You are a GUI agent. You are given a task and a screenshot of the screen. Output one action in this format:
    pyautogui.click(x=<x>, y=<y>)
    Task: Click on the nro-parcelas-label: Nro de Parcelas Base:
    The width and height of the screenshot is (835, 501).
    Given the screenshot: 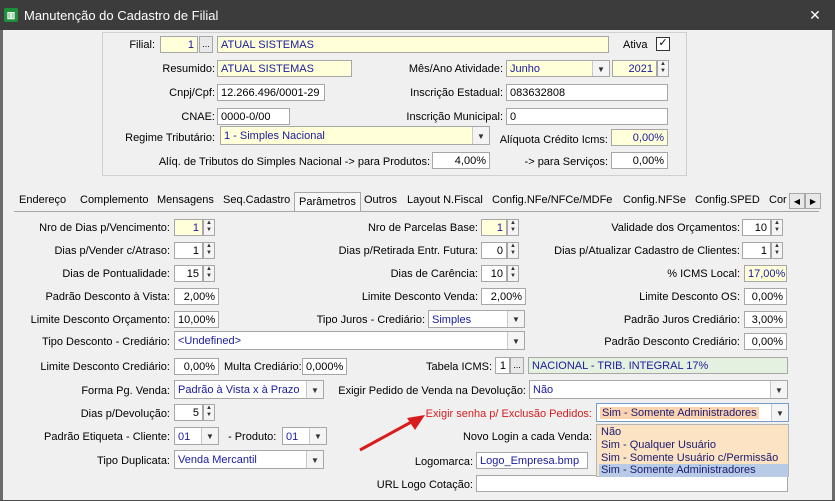 What is the action you would take?
    pyautogui.click(x=422, y=228)
    